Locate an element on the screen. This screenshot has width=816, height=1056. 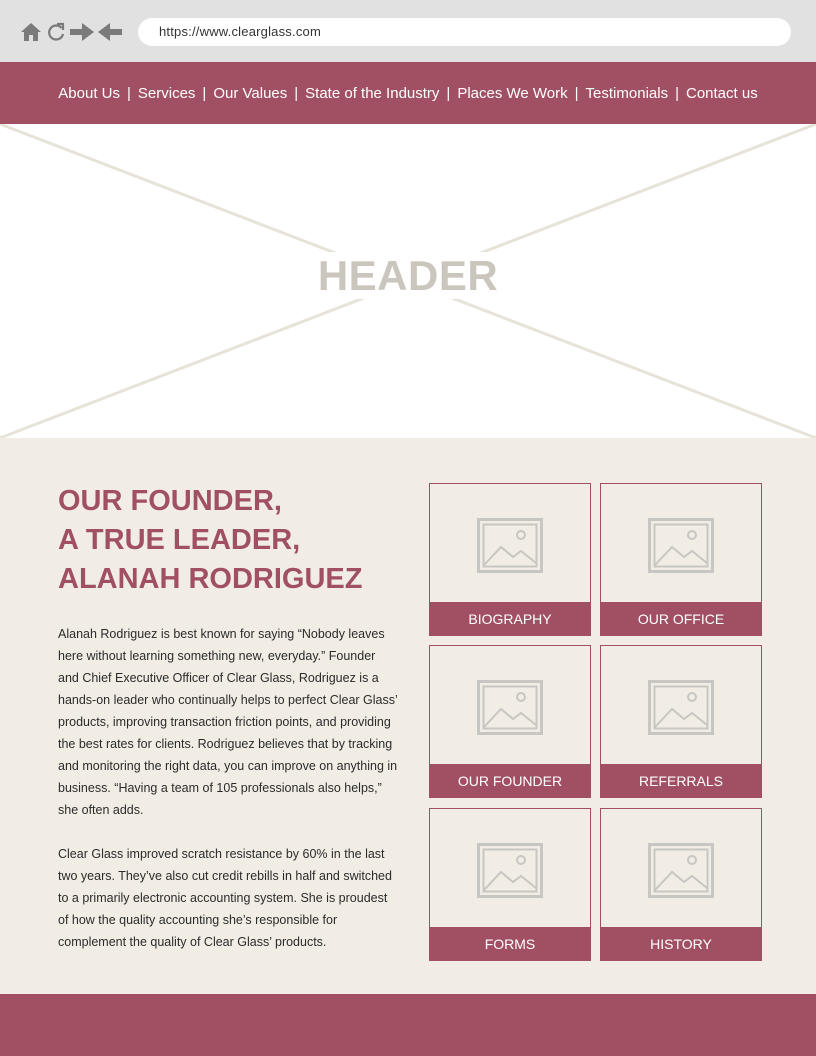
header-label-text: HEADER is located at coordinates (408, 275).